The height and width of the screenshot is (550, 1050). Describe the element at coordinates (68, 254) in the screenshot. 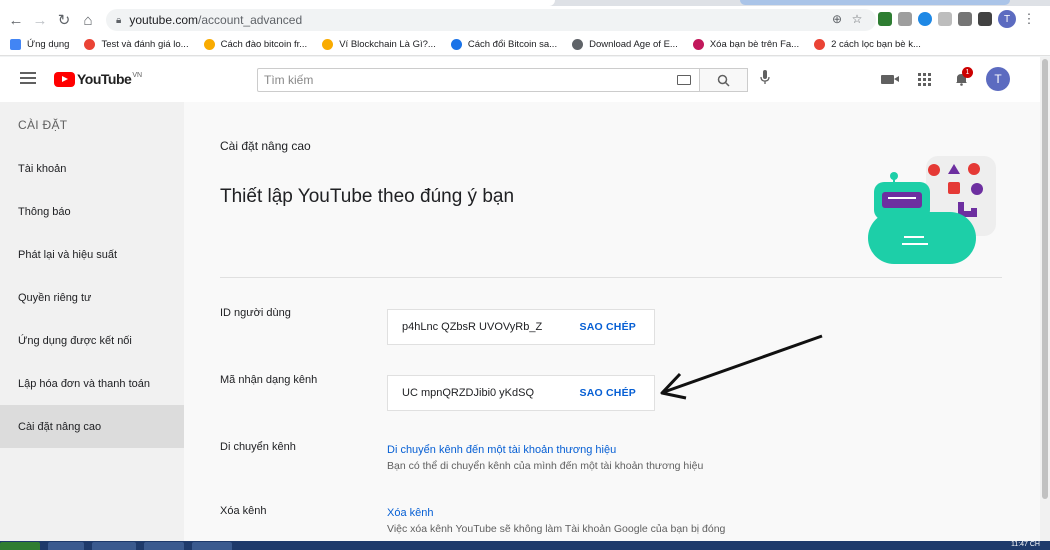

I see `sidebar-item-label: Phát lại và hiệu suất` at that location.